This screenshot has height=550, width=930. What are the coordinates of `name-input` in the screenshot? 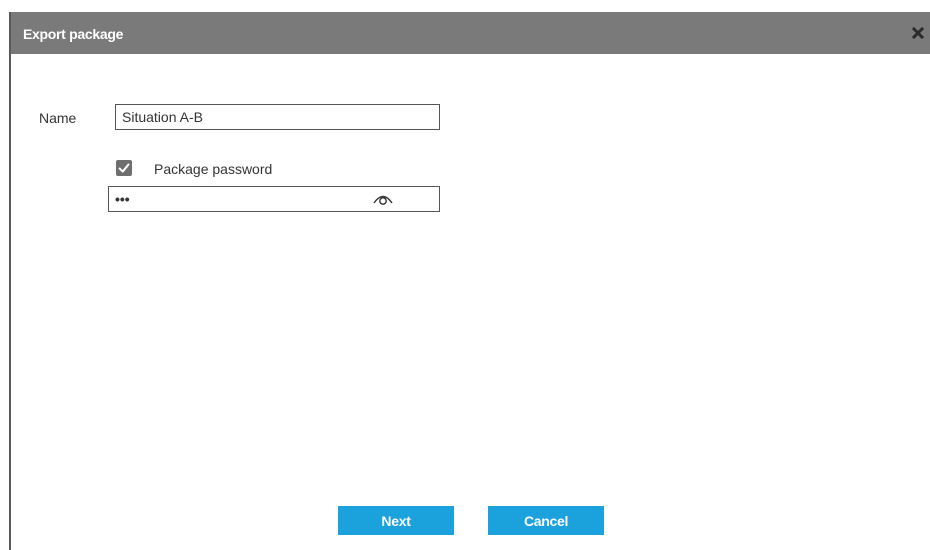 It's located at (277, 117).